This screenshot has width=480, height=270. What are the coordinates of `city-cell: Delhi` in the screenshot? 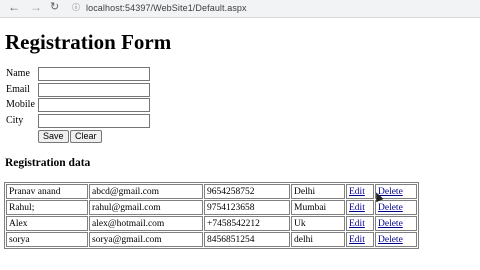 It's located at (318, 191).